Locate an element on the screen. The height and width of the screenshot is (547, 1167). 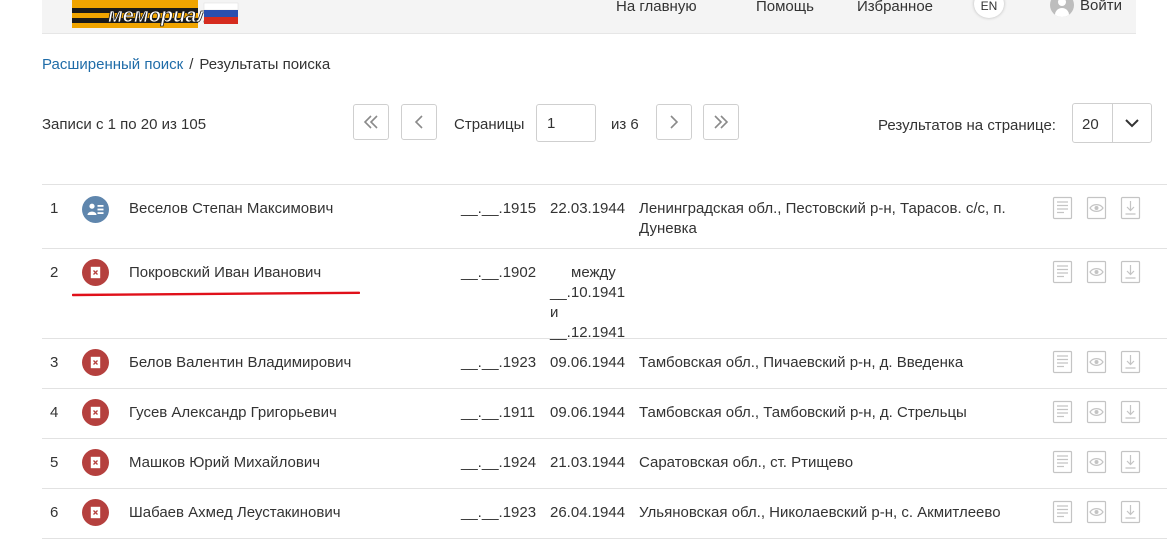
results-per-page-select: 20 is located at coordinates (1112, 123).